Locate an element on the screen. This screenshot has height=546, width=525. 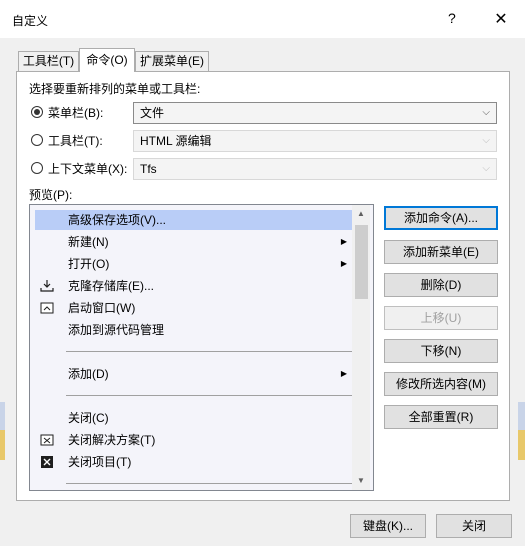
radio-context-menu-label: 上下文菜单(X): is located at coordinates (88, 169).